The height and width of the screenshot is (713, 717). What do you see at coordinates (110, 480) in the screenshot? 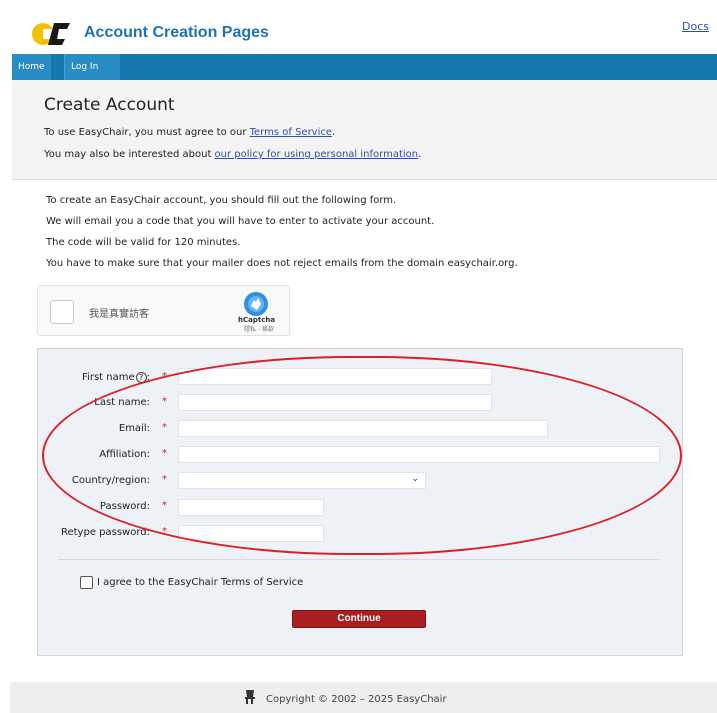
I see `country-label: Country/region:` at bounding box center [110, 480].